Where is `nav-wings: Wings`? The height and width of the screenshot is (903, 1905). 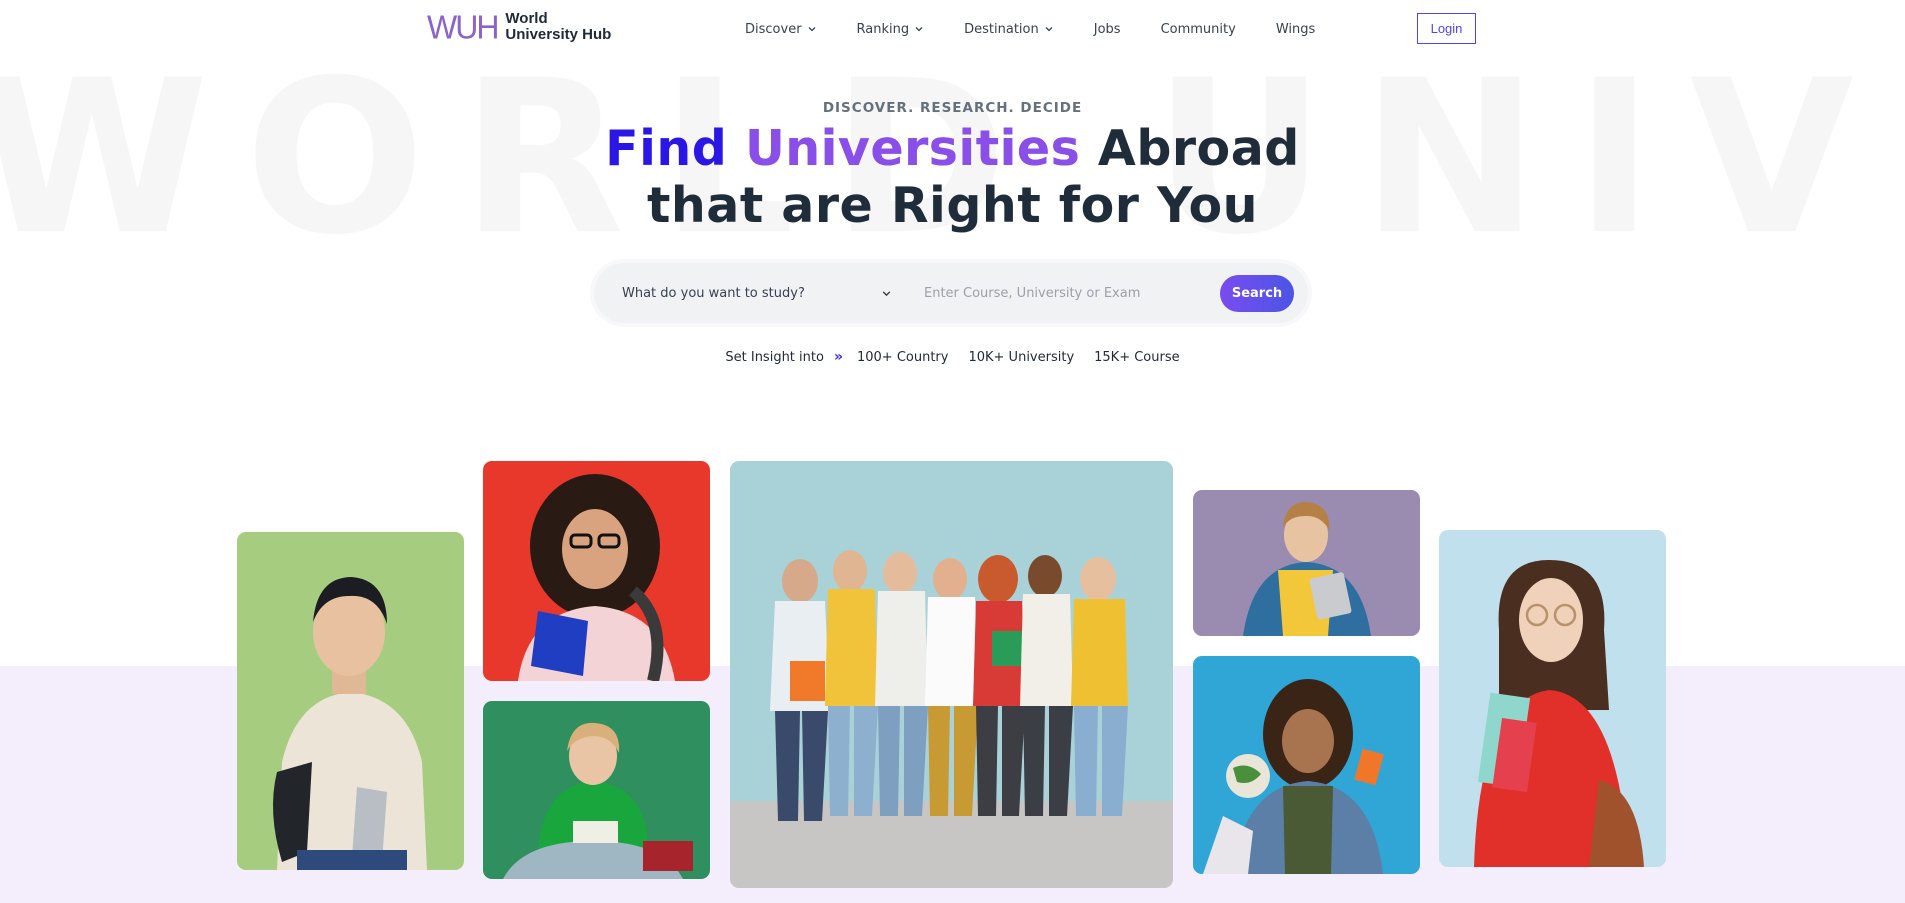
nav-wings: Wings is located at coordinates (1295, 29).